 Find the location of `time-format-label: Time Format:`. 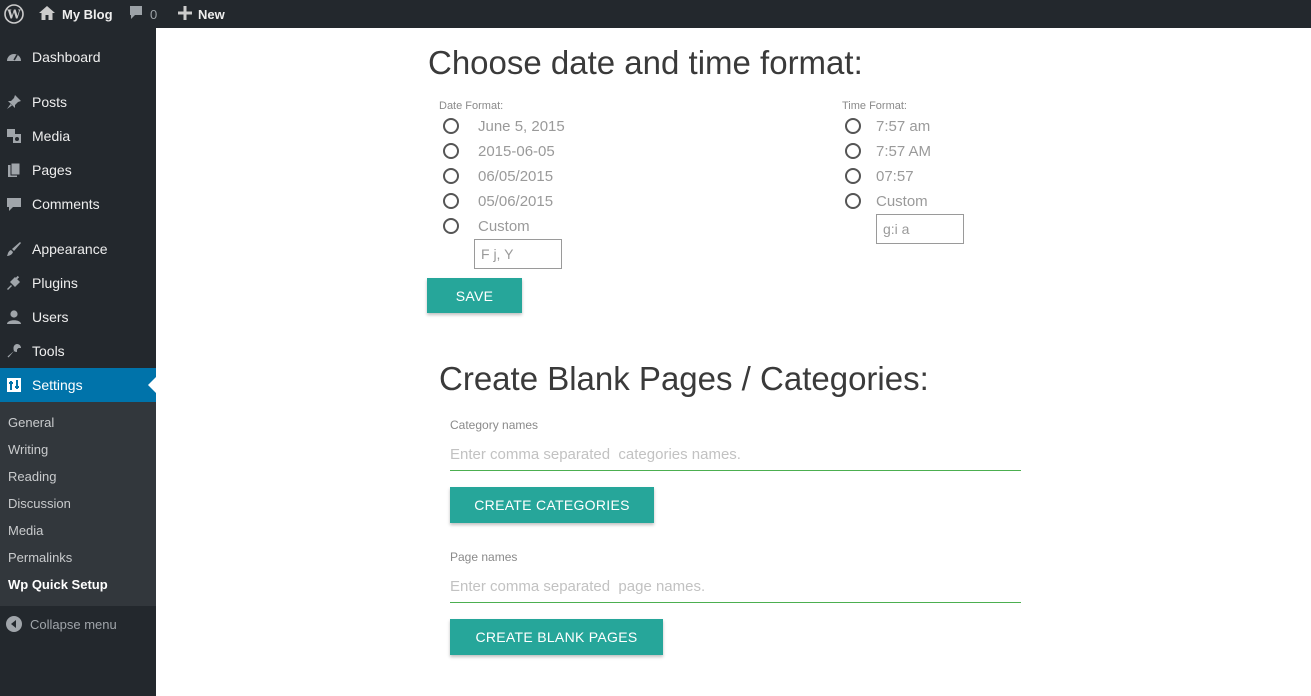

time-format-label: Time Format: is located at coordinates (874, 106).